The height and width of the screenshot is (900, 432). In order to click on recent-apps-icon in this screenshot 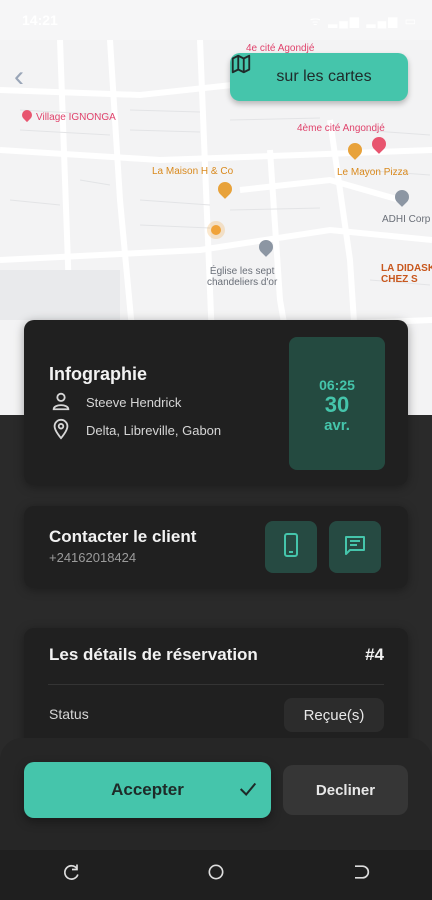, I will do `click(72, 875)`.